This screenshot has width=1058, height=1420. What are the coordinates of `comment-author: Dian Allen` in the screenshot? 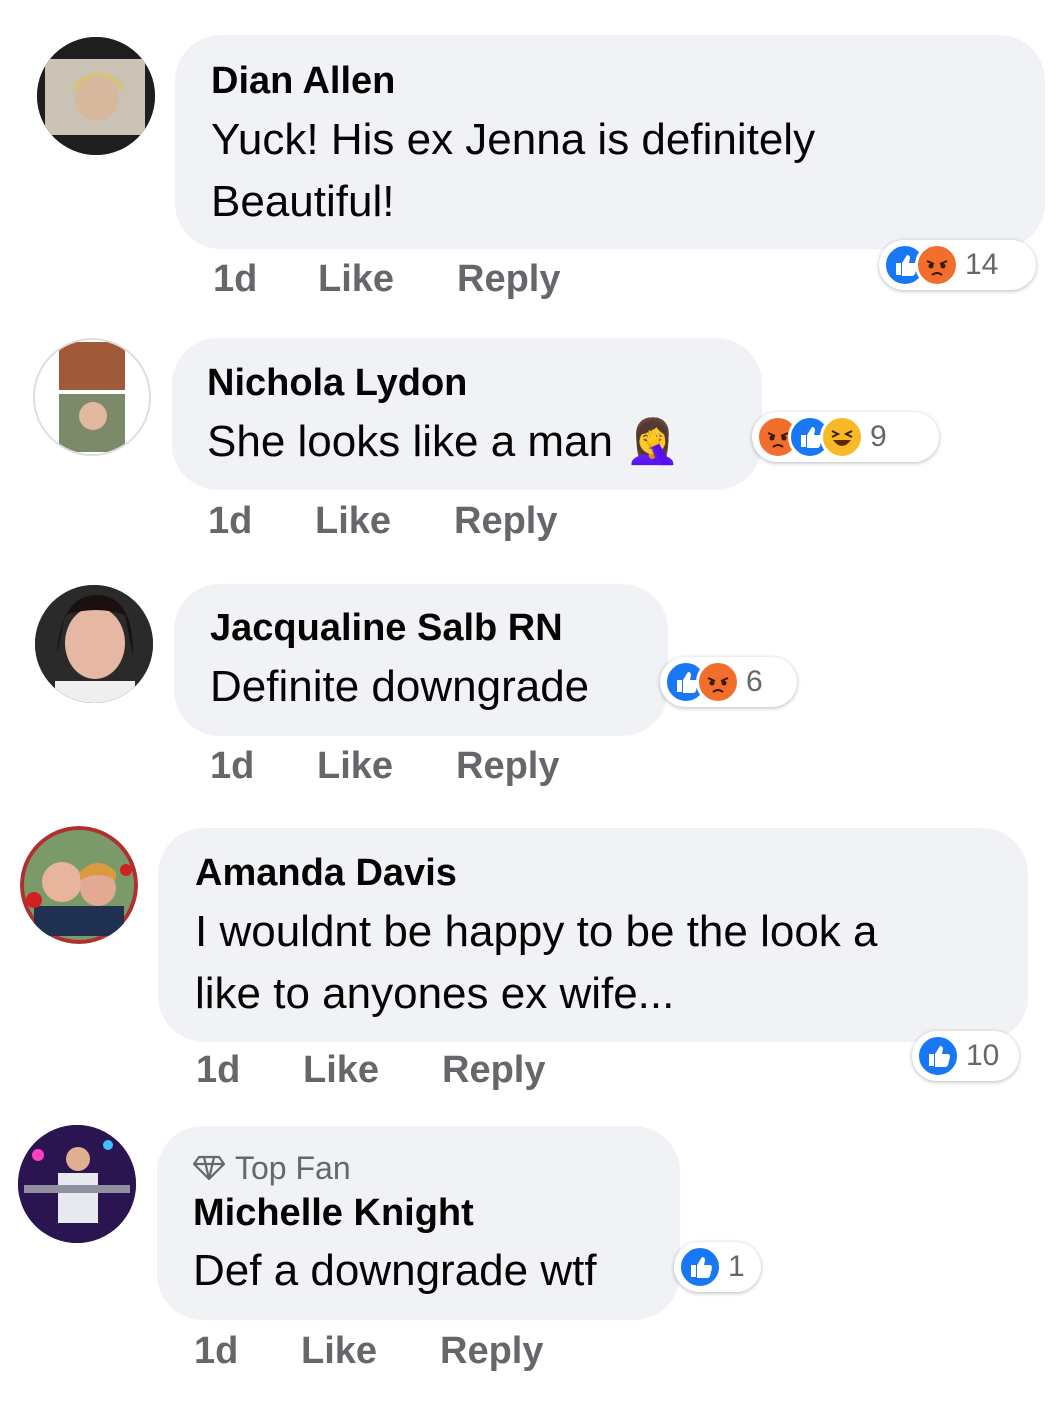 It's located at (303, 81).